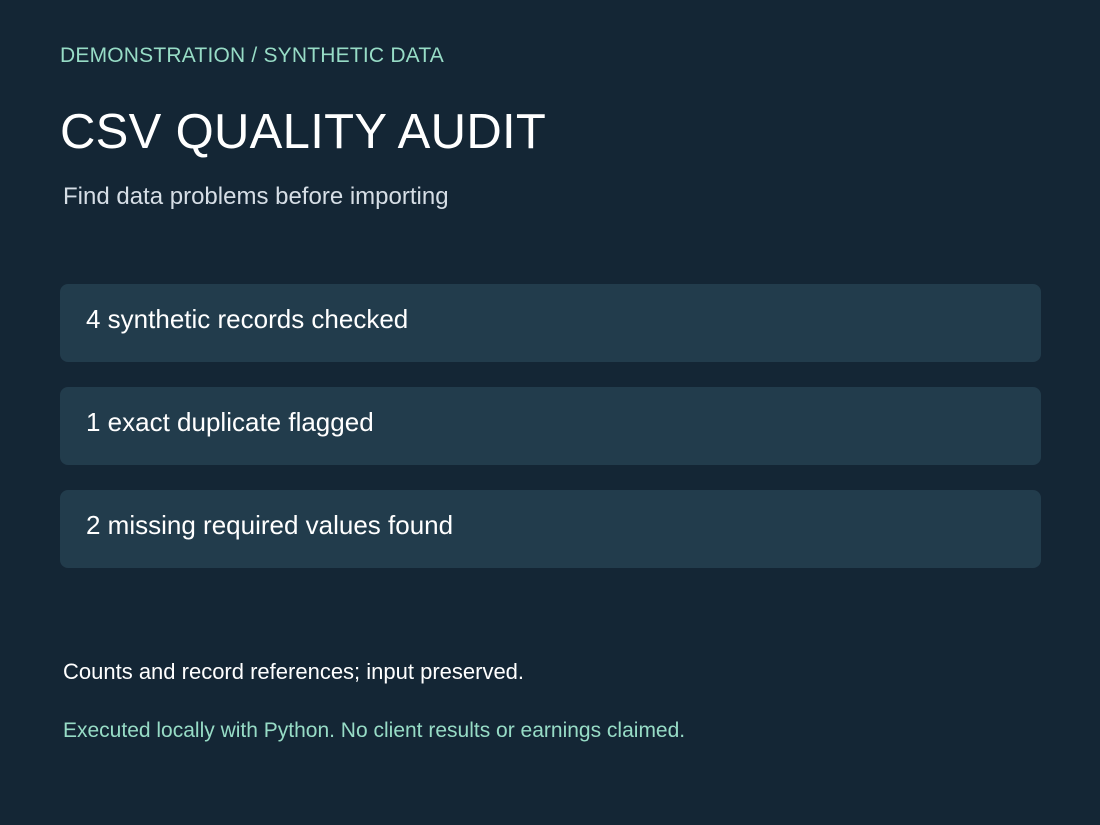 This screenshot has height=825, width=1100. What do you see at coordinates (256, 196) in the screenshot?
I see `page-subtitle: Find data problems before importing` at bounding box center [256, 196].